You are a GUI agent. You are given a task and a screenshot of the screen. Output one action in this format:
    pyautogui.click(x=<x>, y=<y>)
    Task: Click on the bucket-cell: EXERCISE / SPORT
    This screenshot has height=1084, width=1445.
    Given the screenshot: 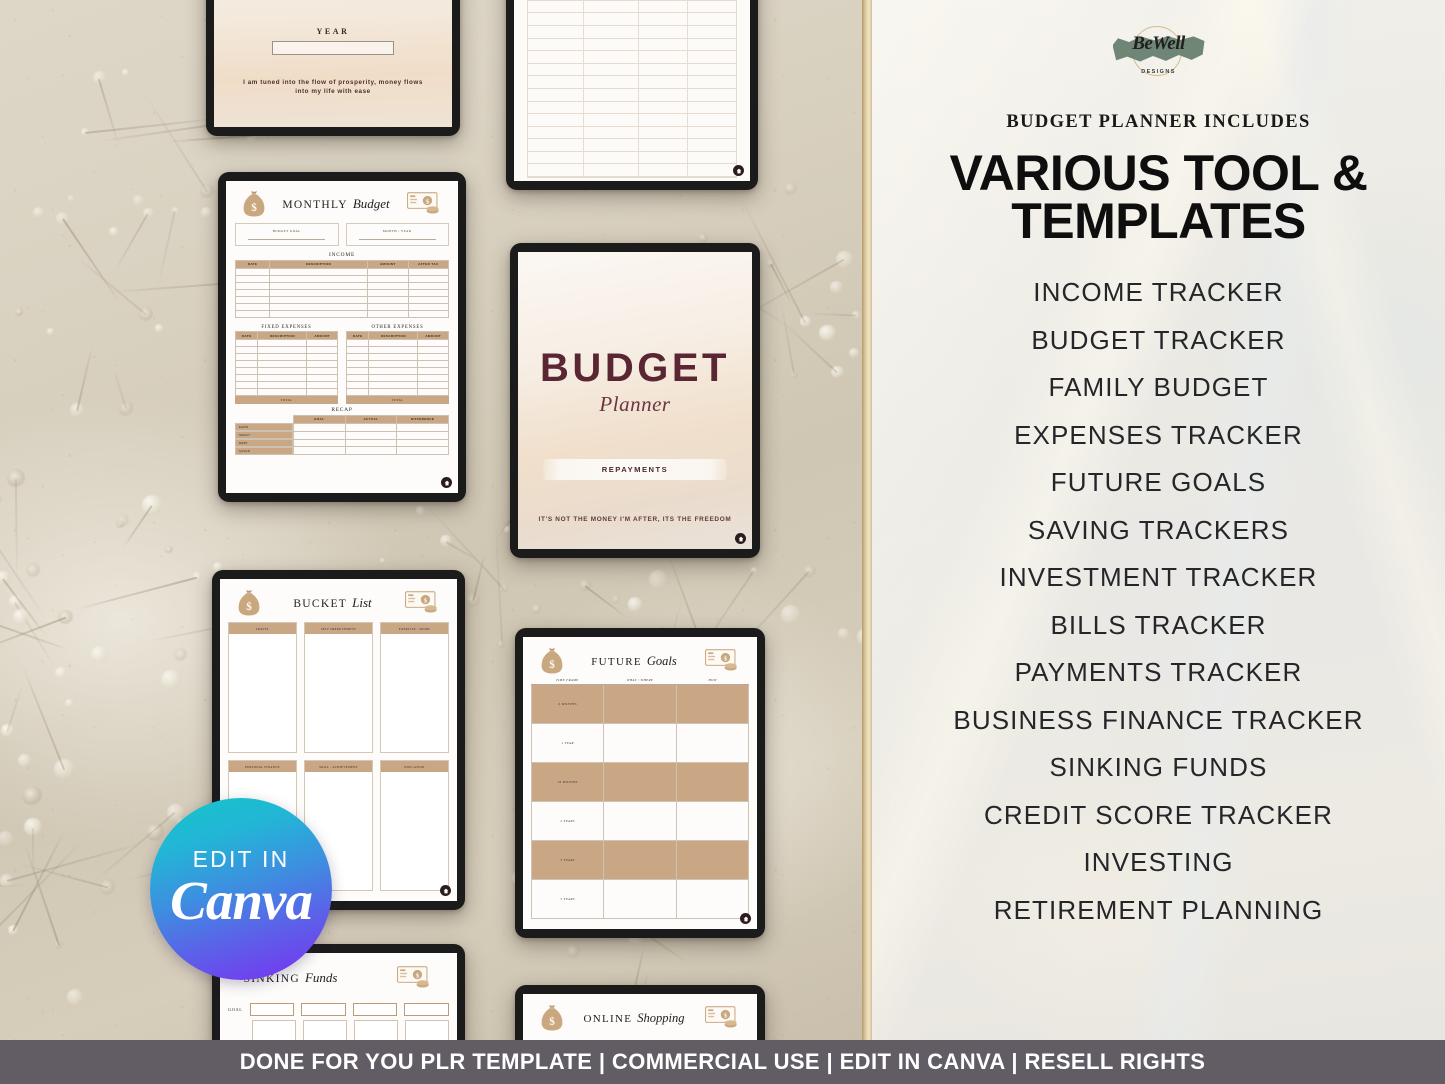 What is the action you would take?
    pyautogui.click(x=414, y=687)
    